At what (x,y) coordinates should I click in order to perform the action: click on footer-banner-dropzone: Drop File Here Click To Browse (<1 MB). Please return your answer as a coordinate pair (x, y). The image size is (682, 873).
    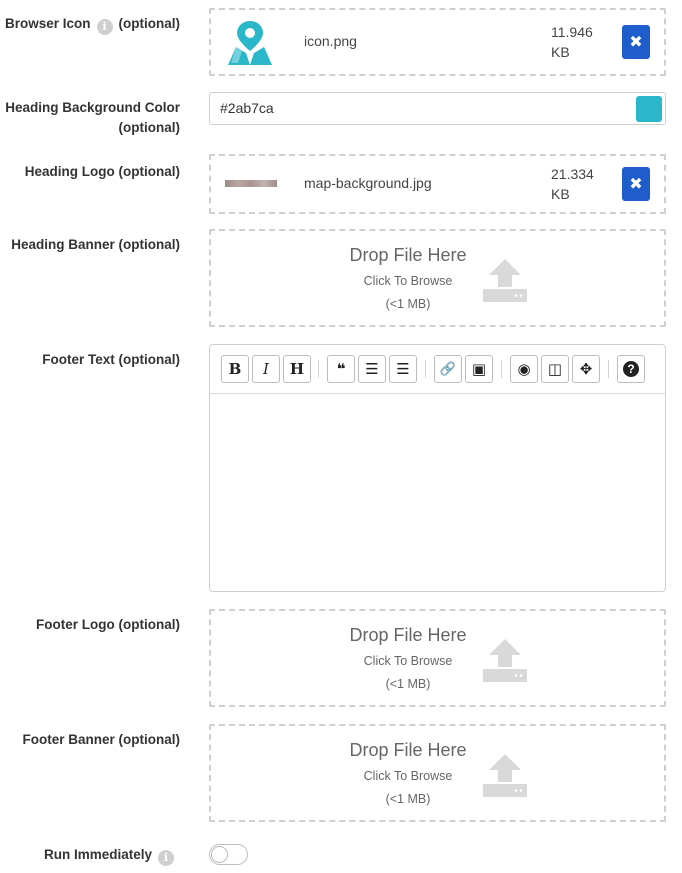
    Looking at the image, I should click on (437, 773).